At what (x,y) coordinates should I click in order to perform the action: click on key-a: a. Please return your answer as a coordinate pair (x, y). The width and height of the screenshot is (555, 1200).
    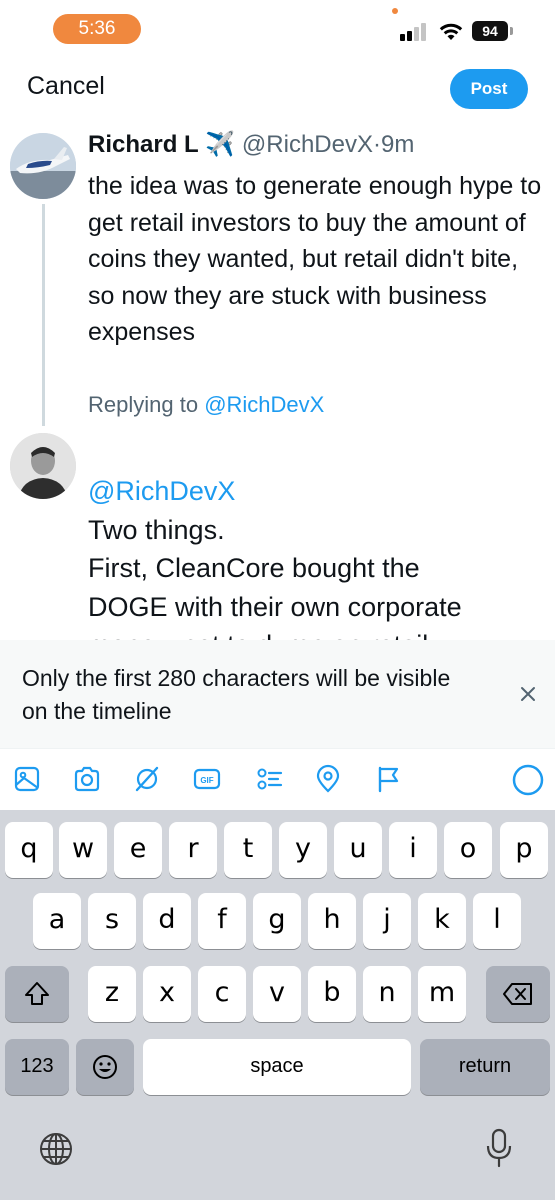
    Looking at the image, I should click on (57, 921).